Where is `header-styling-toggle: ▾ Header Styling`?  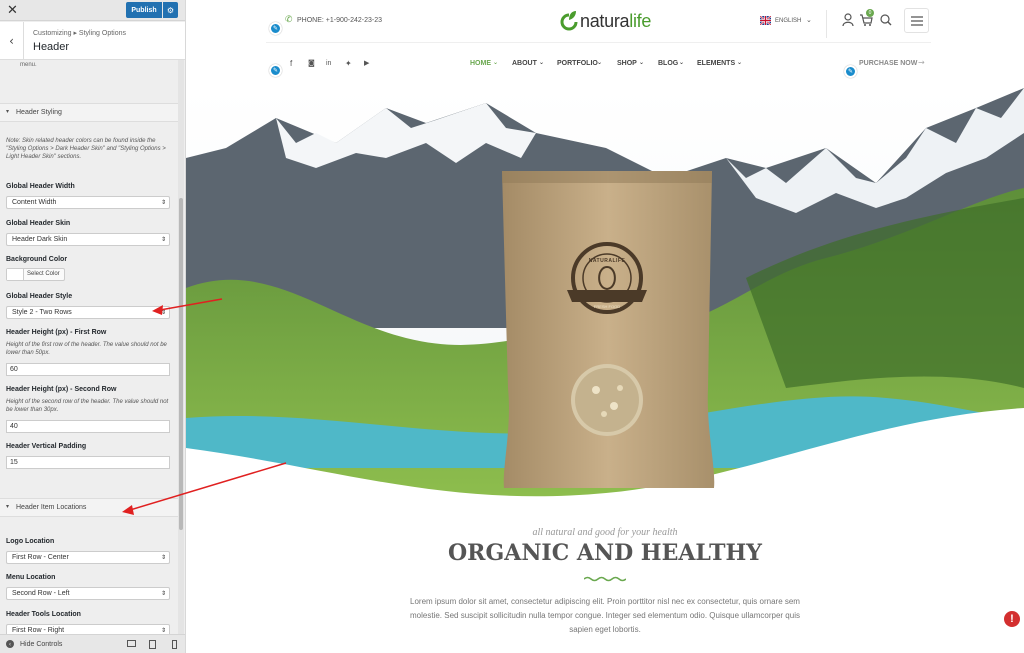 header-styling-toggle: ▾ Header Styling is located at coordinates (90, 112).